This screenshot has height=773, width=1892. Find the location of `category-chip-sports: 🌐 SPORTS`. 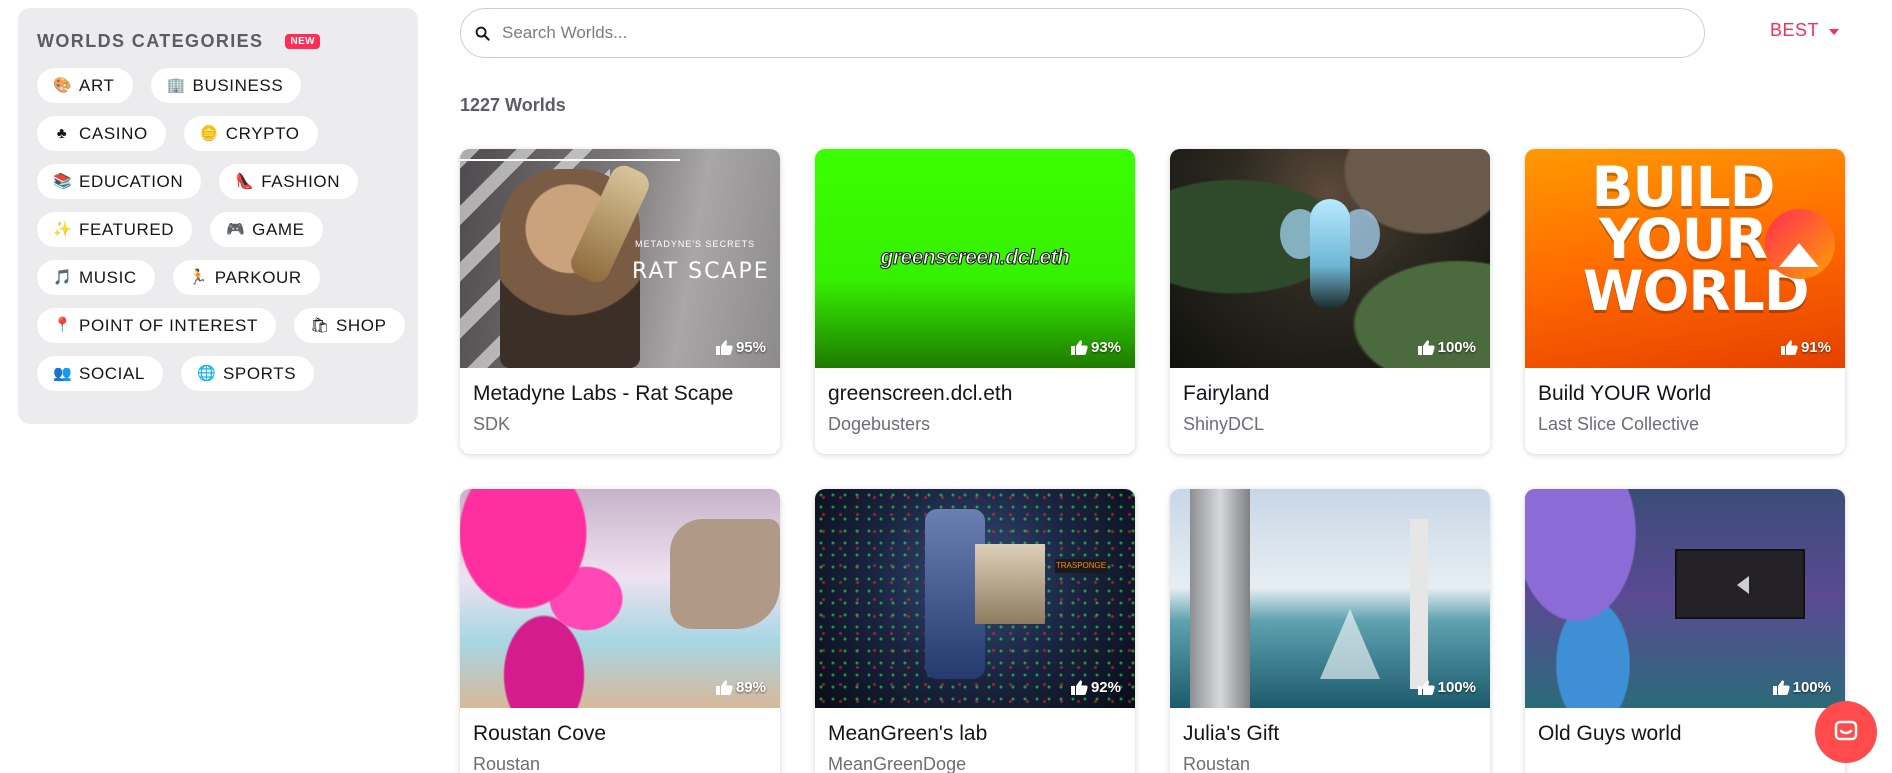

category-chip-sports: 🌐 SPORTS is located at coordinates (247, 373).